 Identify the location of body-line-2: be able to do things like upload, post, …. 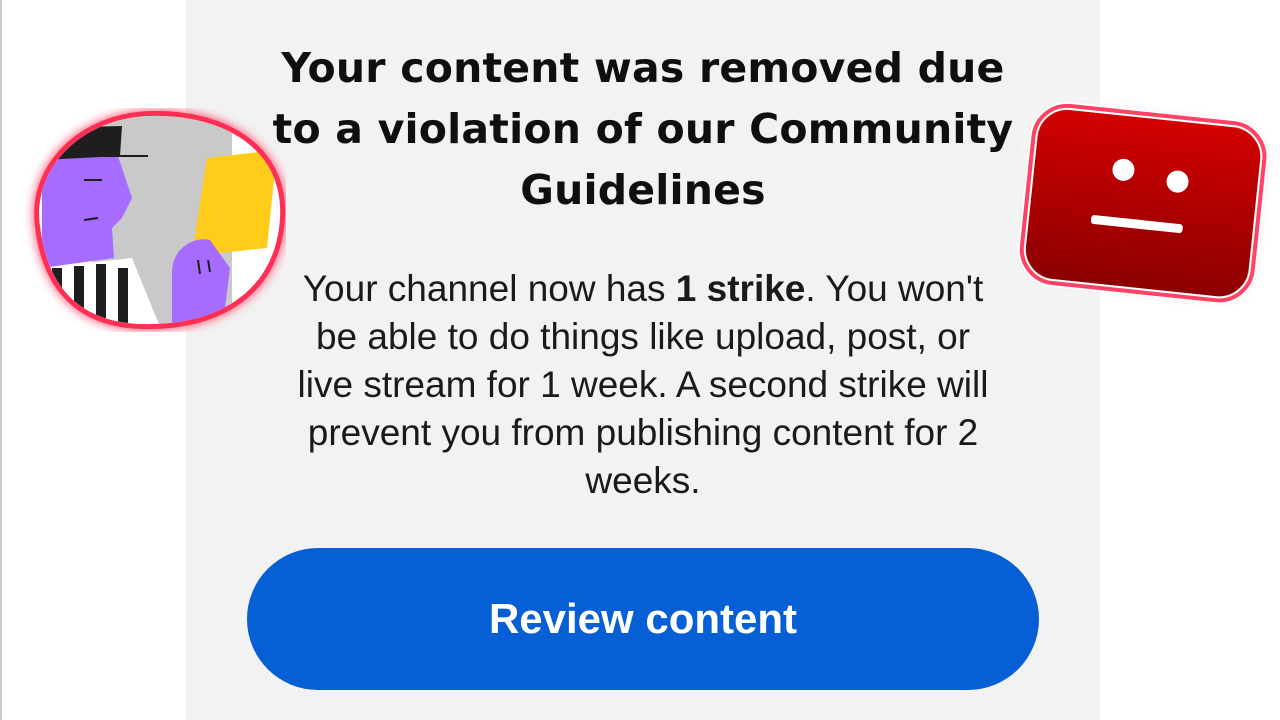
(643, 336).